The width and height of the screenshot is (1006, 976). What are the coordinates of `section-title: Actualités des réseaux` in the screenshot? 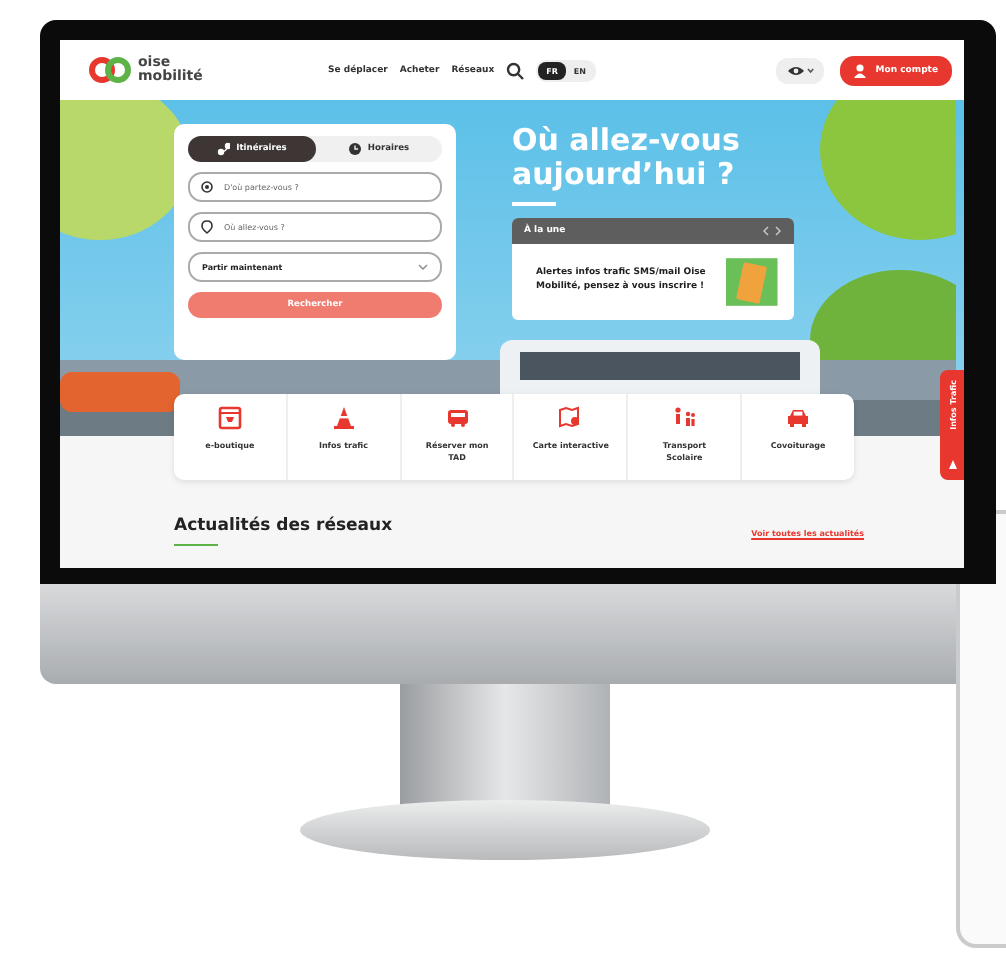 It's located at (283, 526).